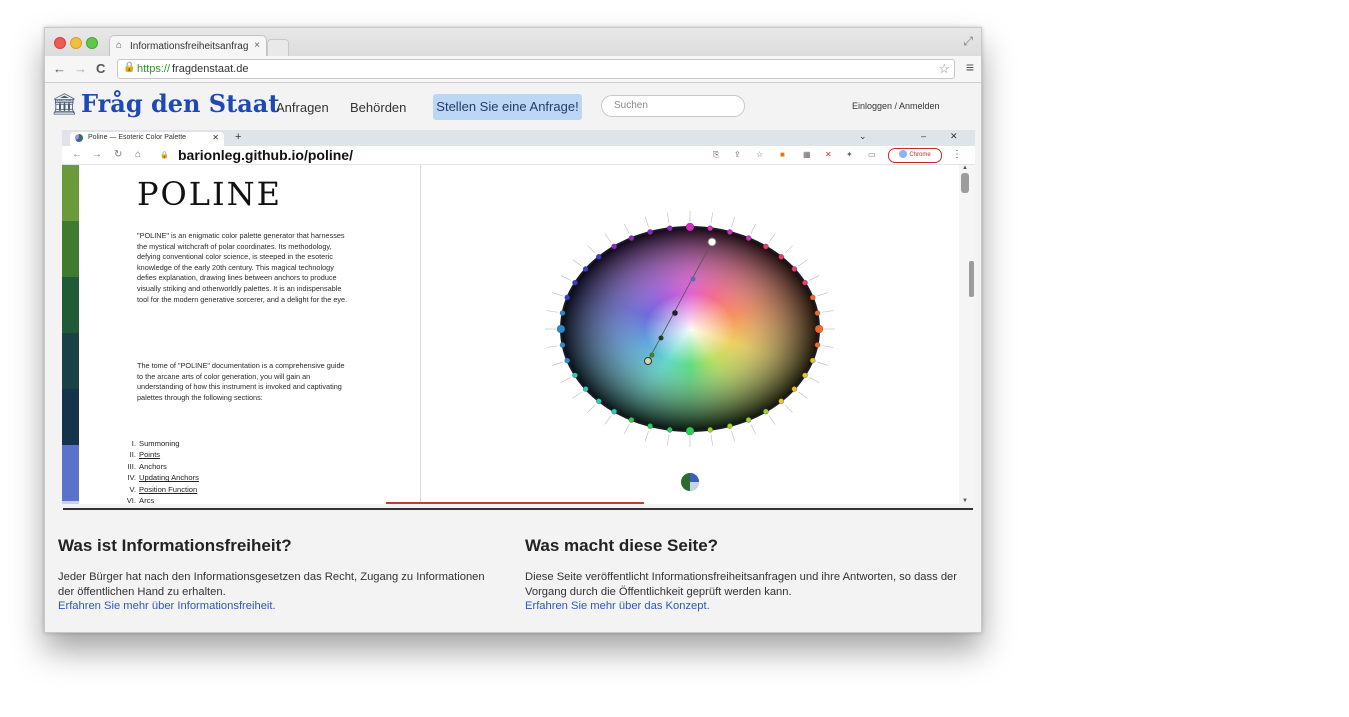  Describe the element at coordinates (138, 154) in the screenshot. I see `home-icon: ⌂` at that location.